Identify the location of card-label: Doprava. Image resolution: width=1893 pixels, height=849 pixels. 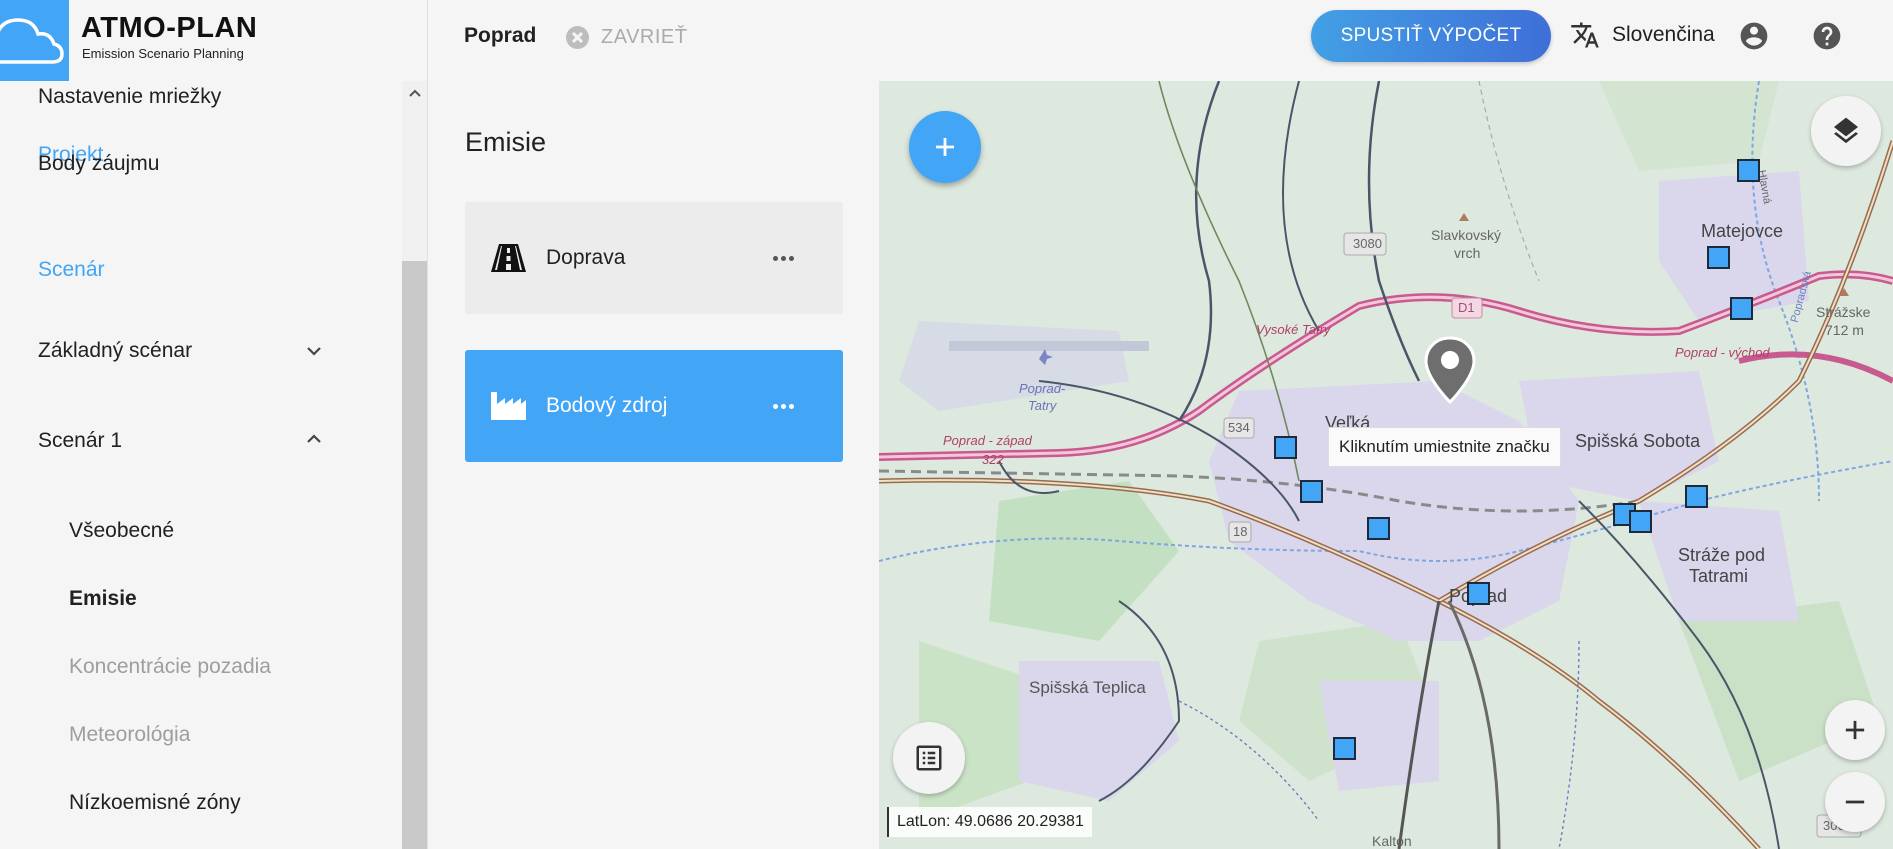
(586, 257).